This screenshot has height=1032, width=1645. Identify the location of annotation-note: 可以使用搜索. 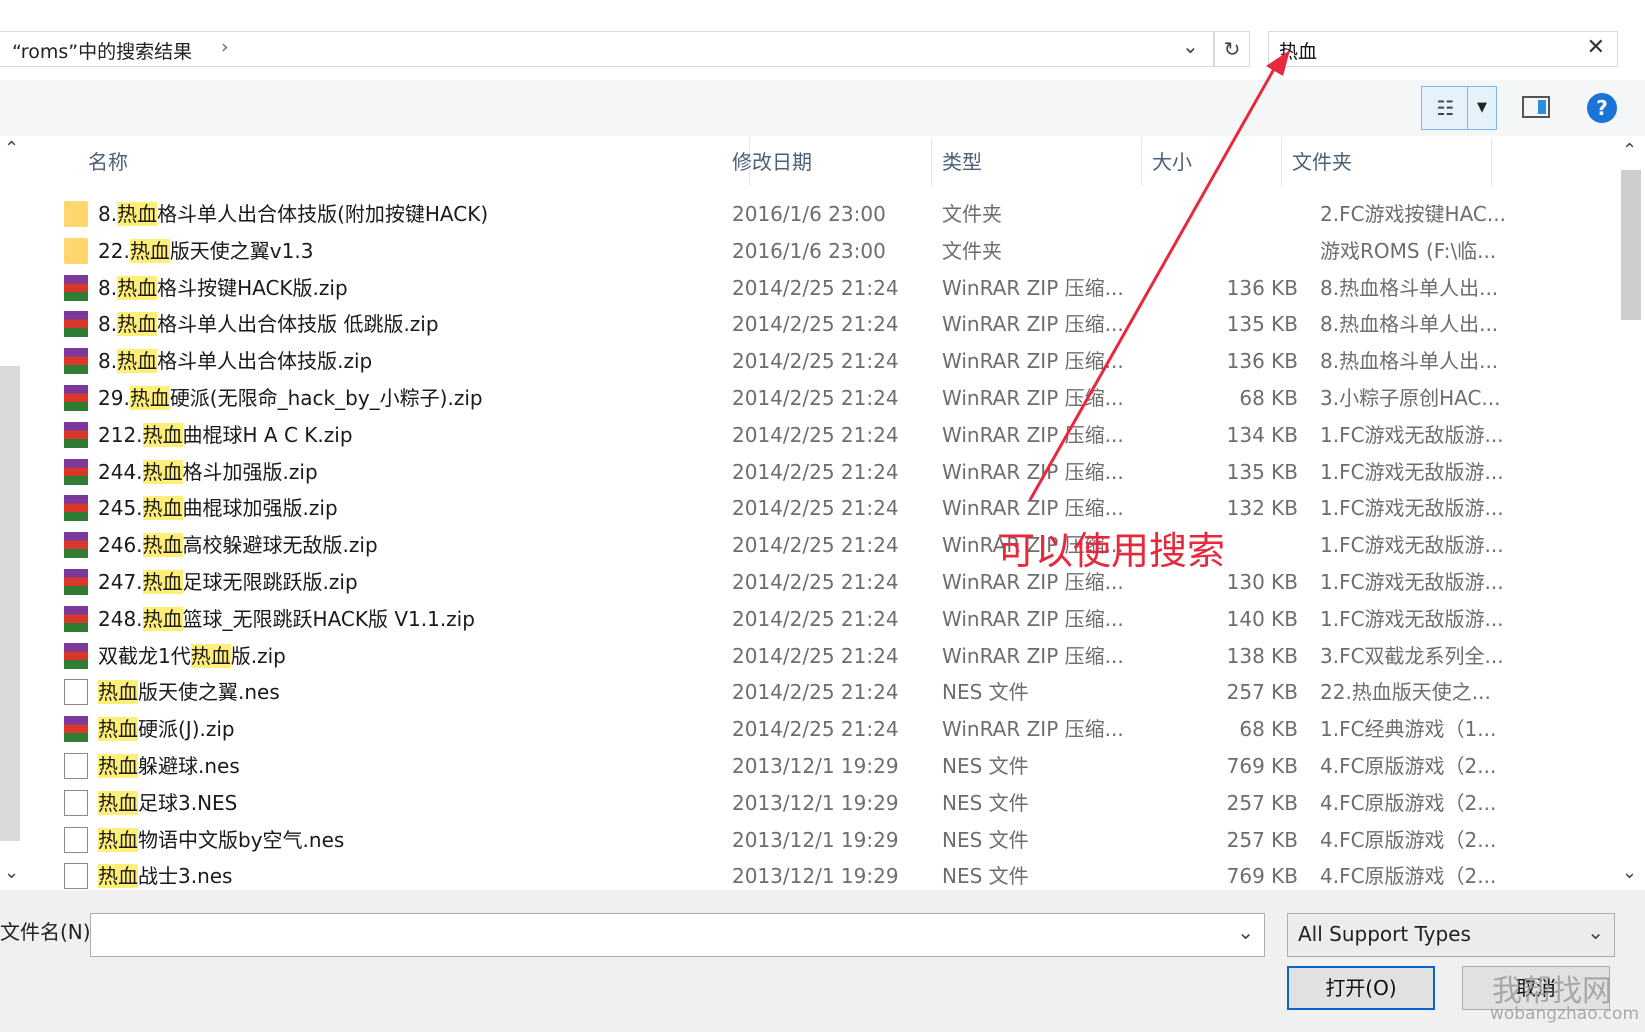
(1111, 551).